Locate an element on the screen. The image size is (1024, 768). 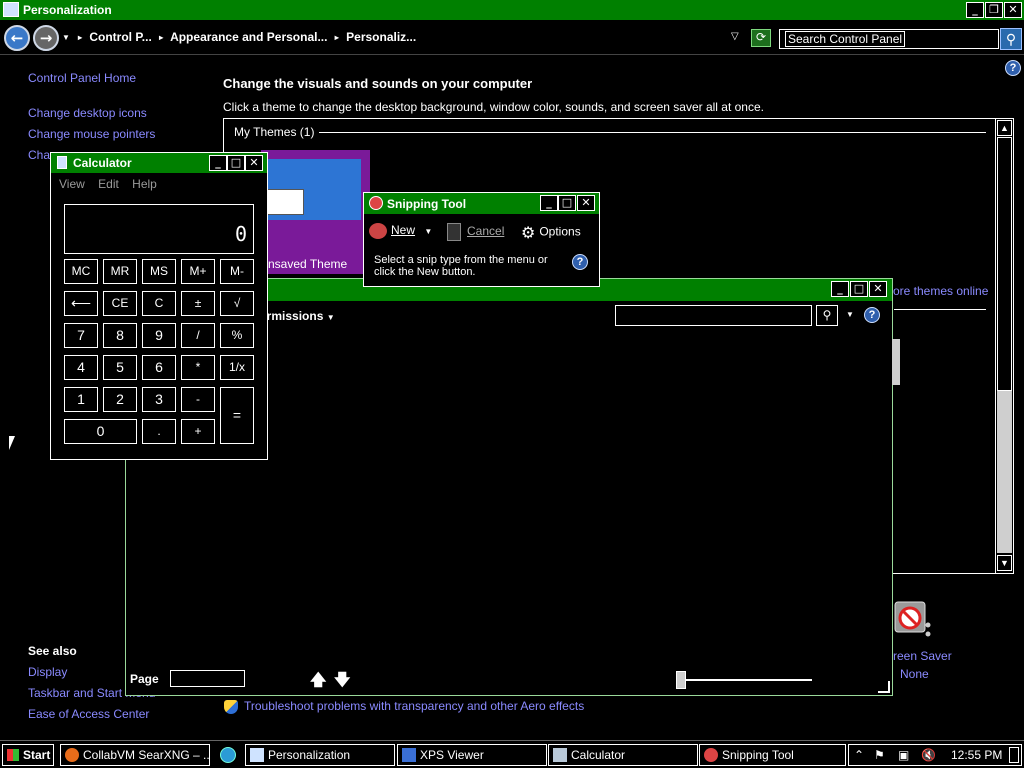
key-reciprocal: 1/x is located at coordinates (237, 367).